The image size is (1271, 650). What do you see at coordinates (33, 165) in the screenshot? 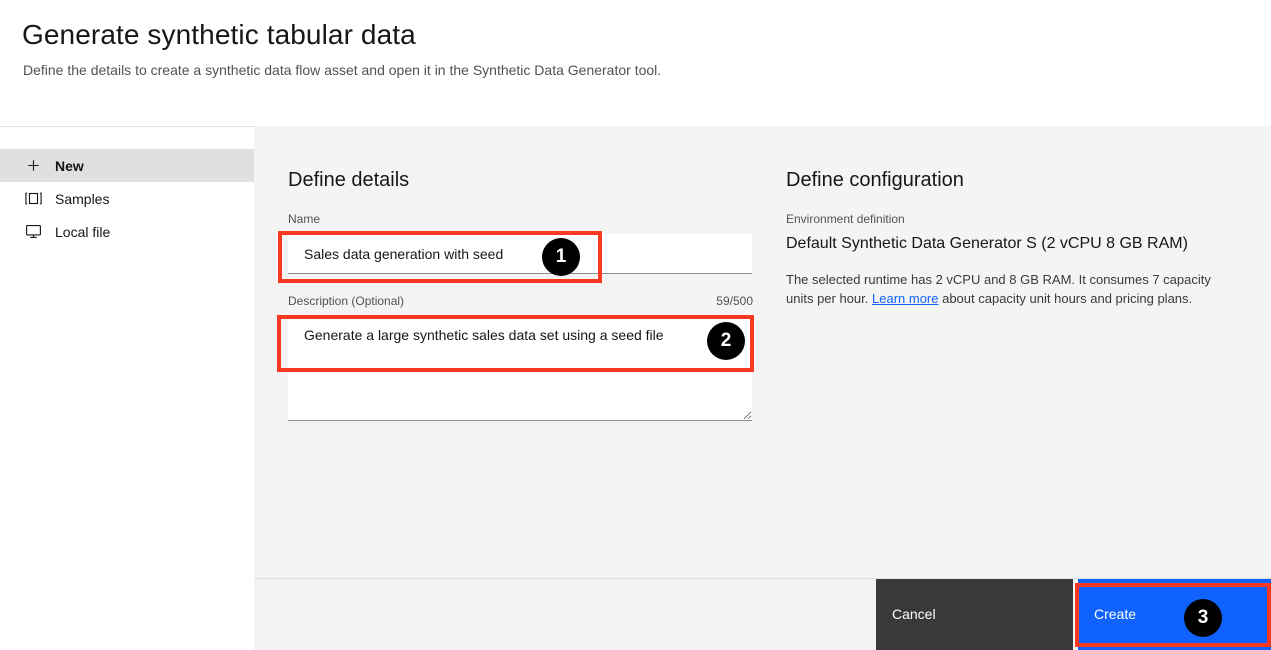
I see `plus-icon` at bounding box center [33, 165].